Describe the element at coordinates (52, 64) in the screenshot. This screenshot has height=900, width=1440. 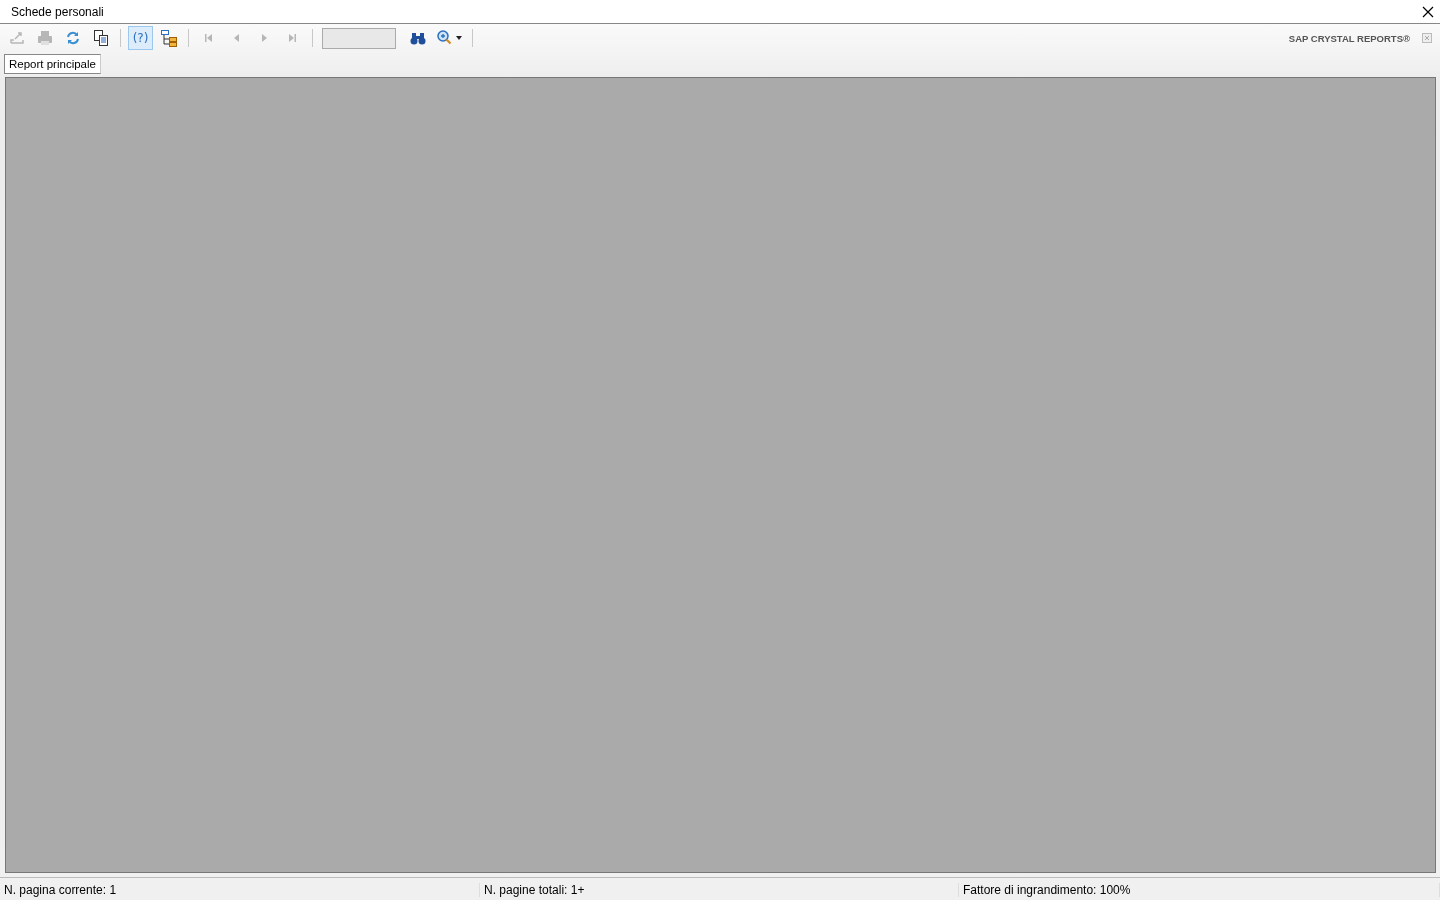
I see `report-tab: Report principale` at that location.